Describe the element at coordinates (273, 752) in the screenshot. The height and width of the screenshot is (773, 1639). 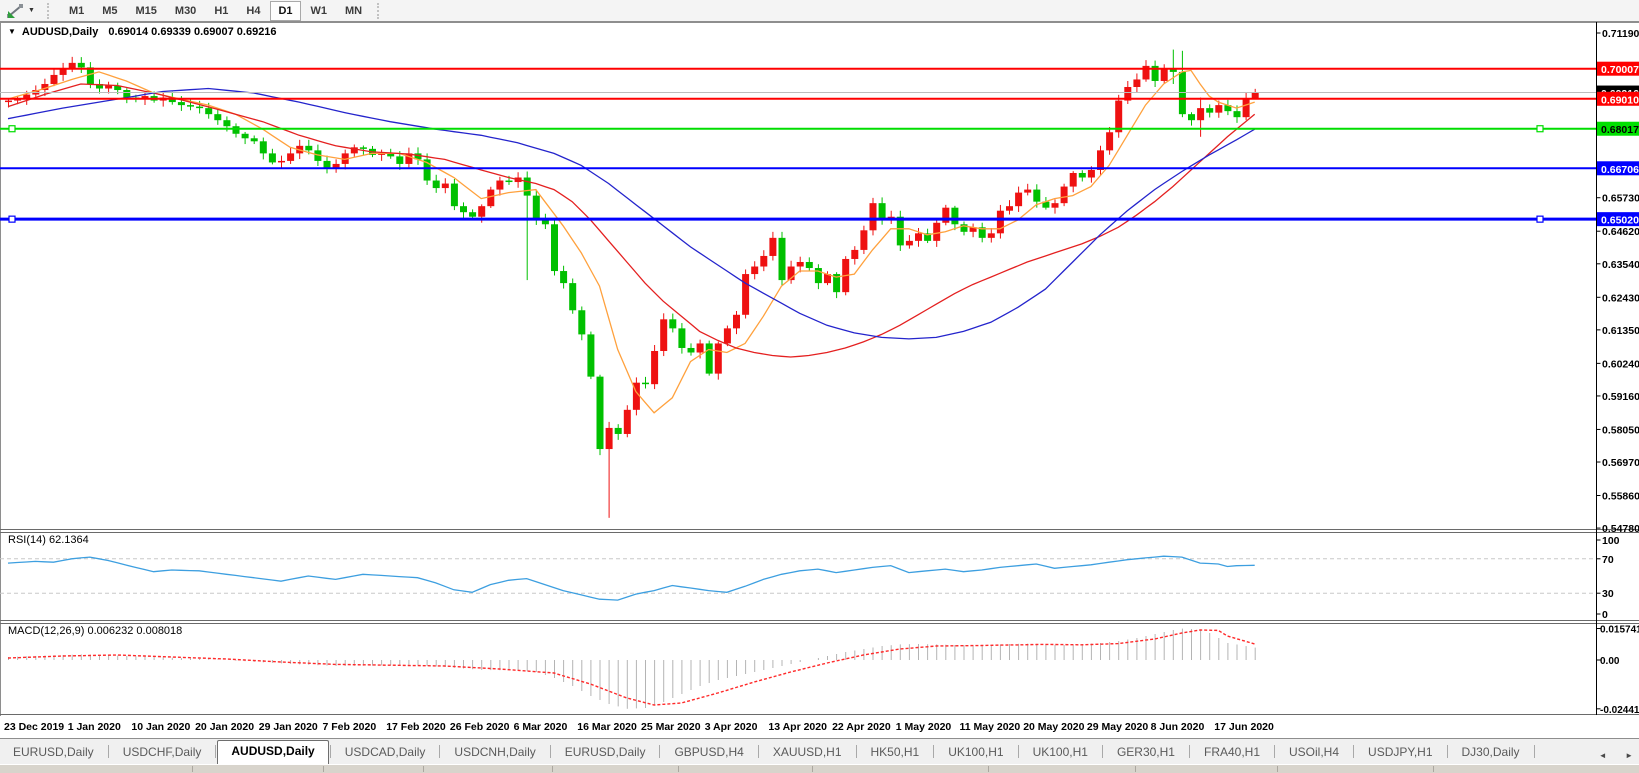
I see `chart-tab-audusd-daily: AUDUSD,Daily` at that location.